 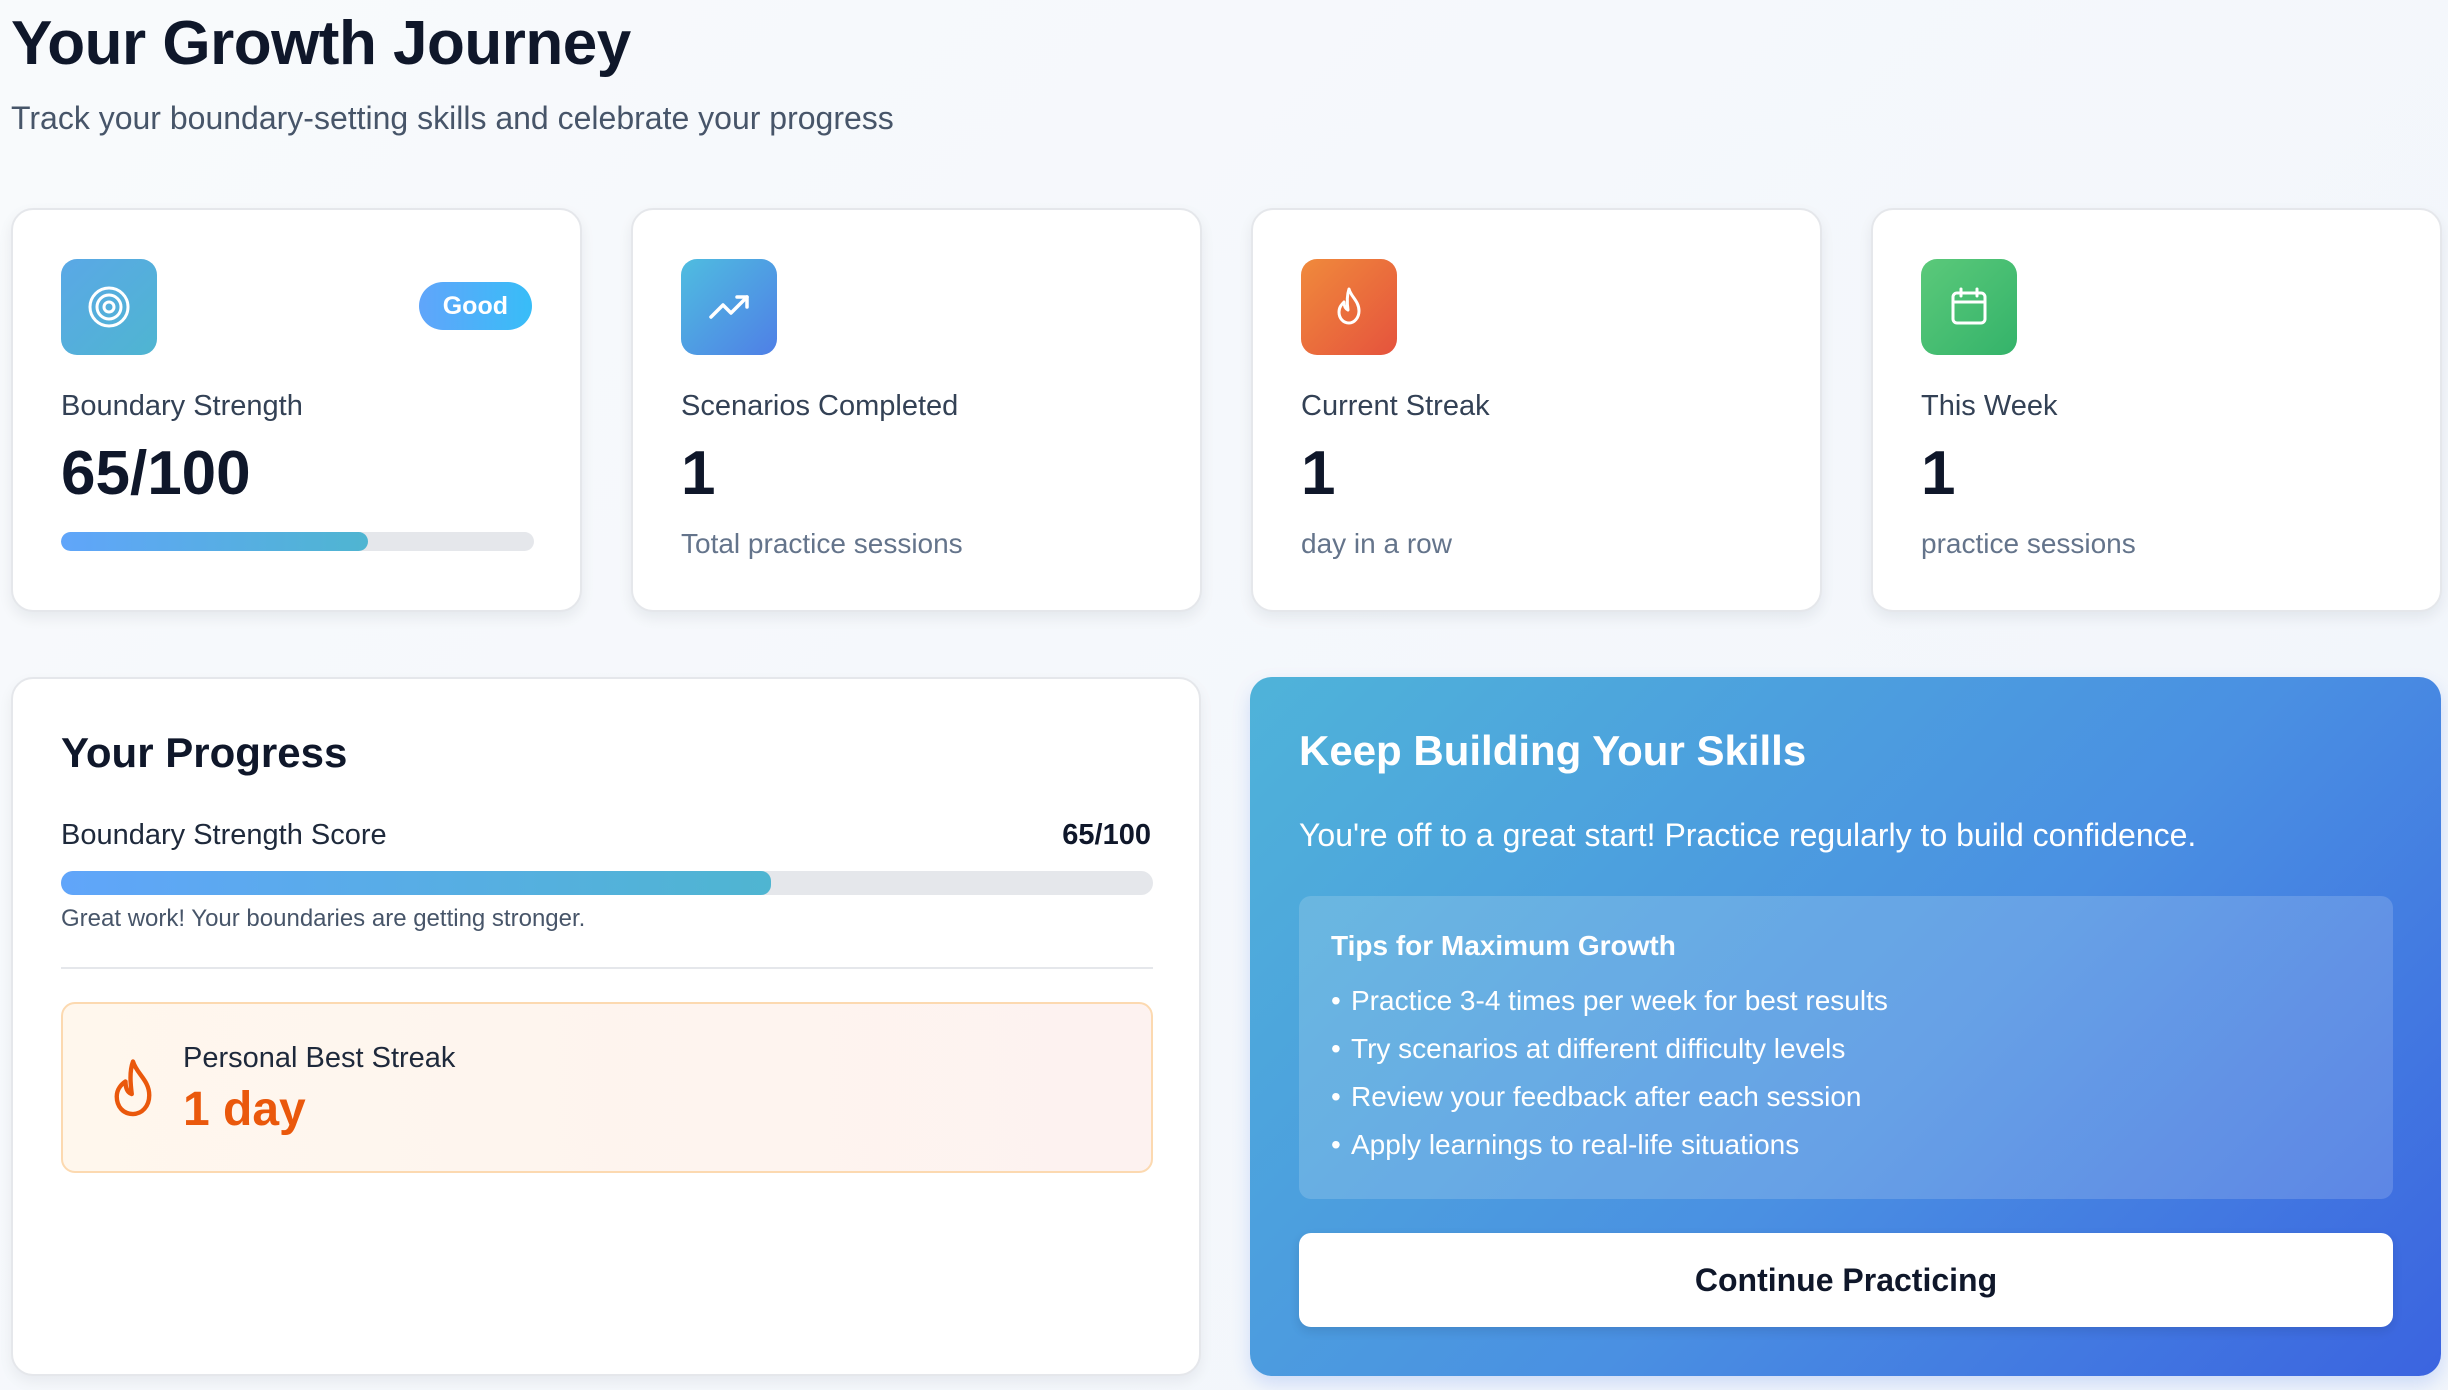 What do you see at coordinates (729, 307) in the screenshot?
I see `trending-up-icon` at bounding box center [729, 307].